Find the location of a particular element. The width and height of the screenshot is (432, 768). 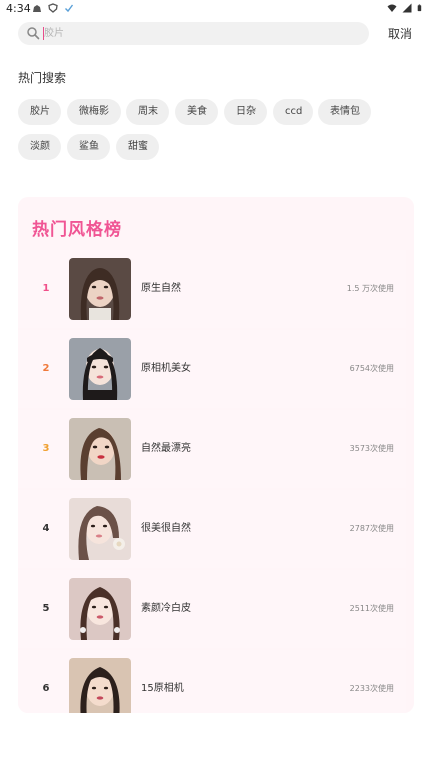

style-name: 原生自然 is located at coordinates (161, 288).